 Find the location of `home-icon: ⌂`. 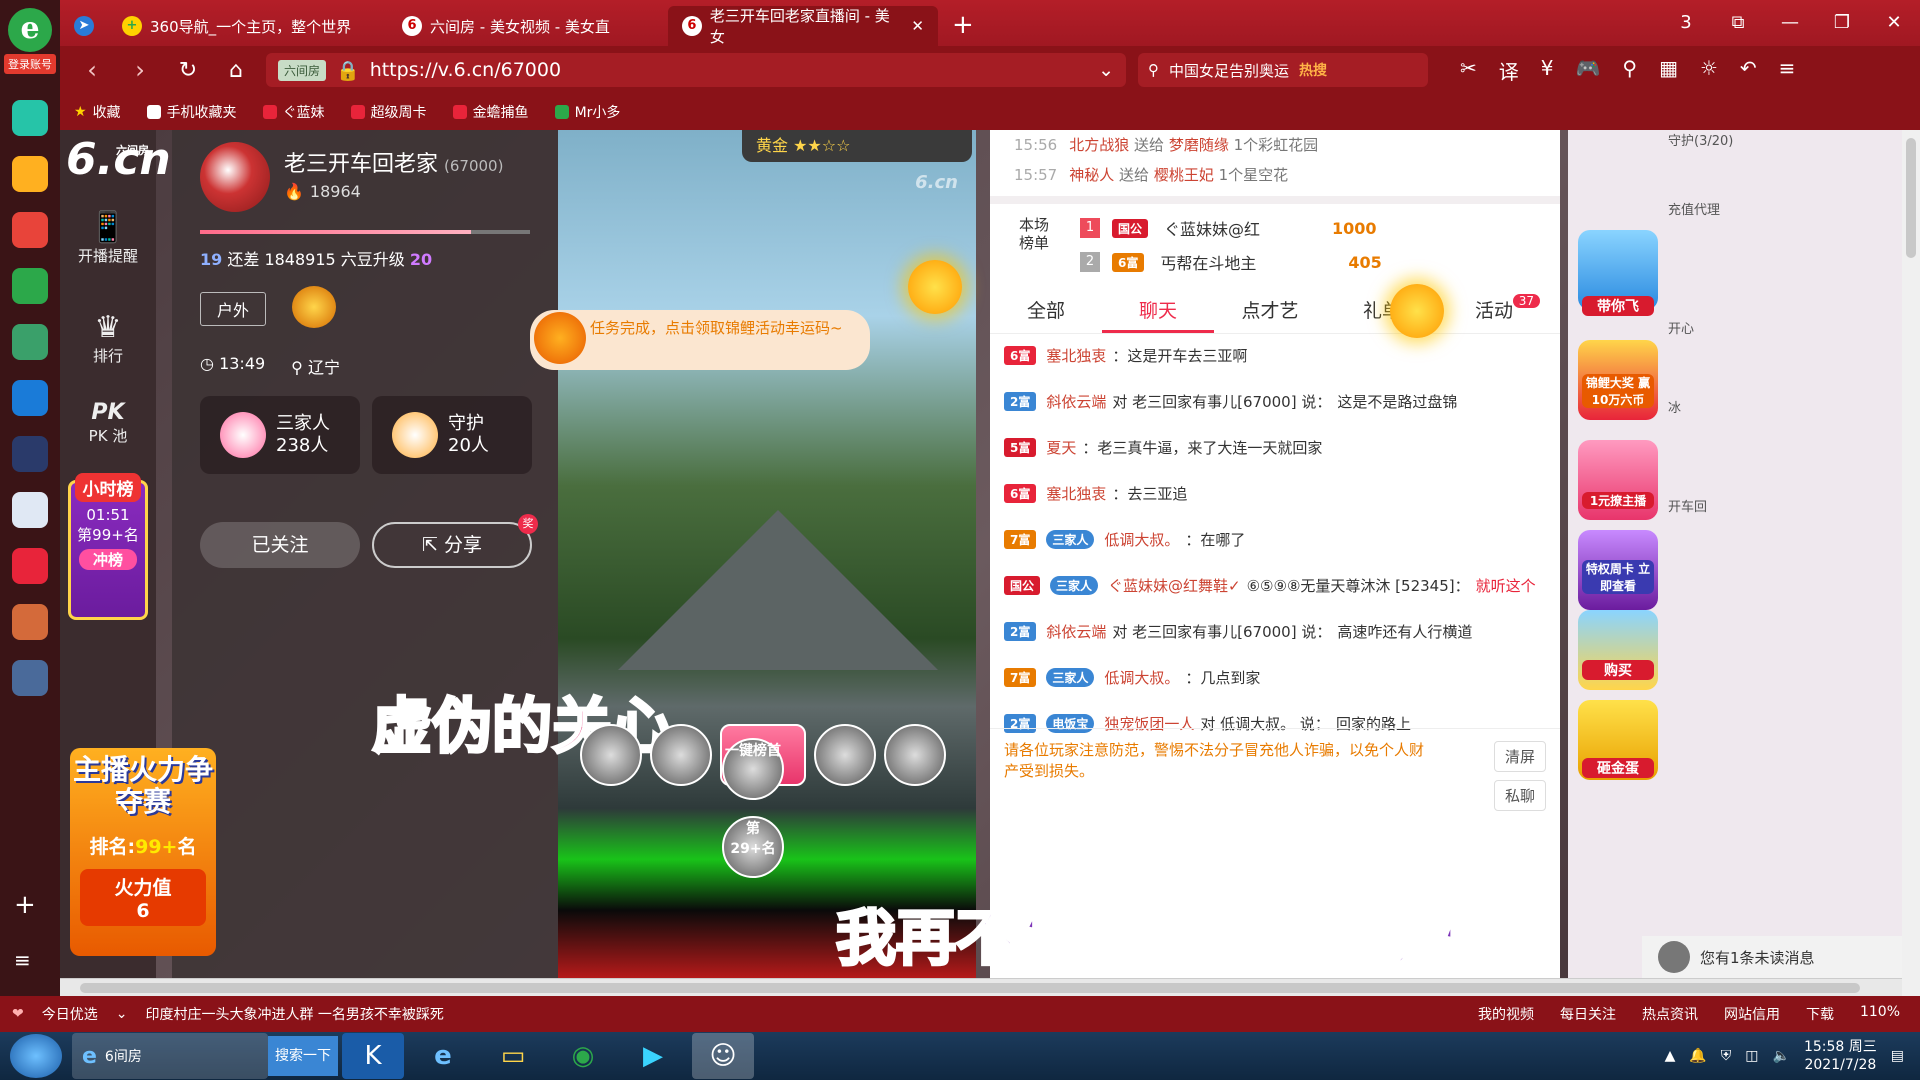

home-icon: ⌂ is located at coordinates (236, 70).